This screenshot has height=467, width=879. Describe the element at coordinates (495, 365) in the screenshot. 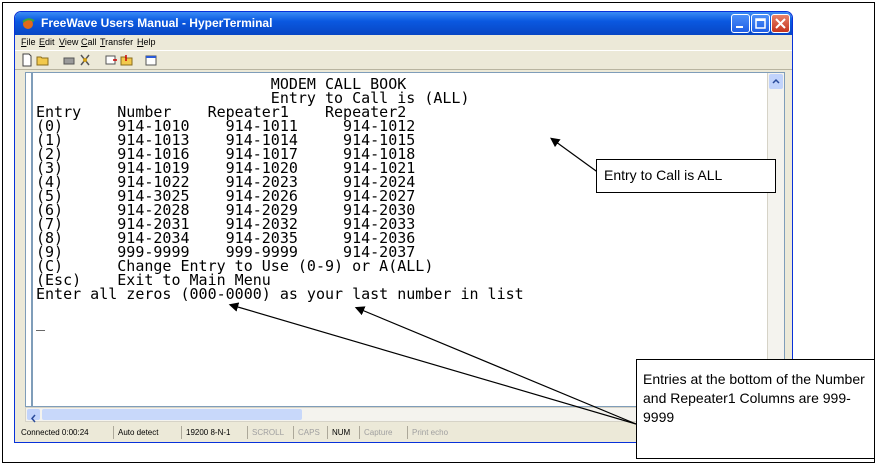

I see `arrow-to-repeater1-column` at that location.